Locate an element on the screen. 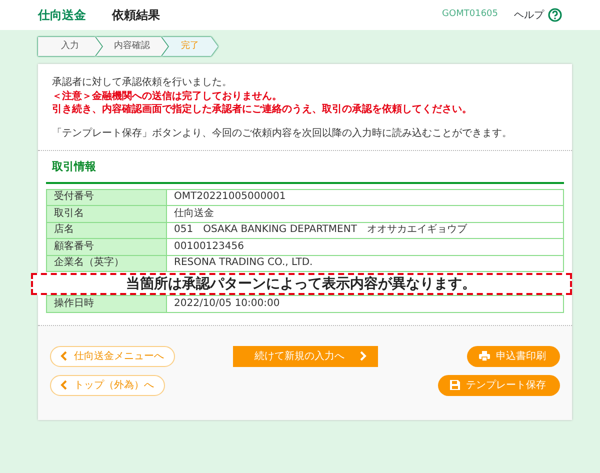  row-label: 企業名（英字） is located at coordinates (106, 263).